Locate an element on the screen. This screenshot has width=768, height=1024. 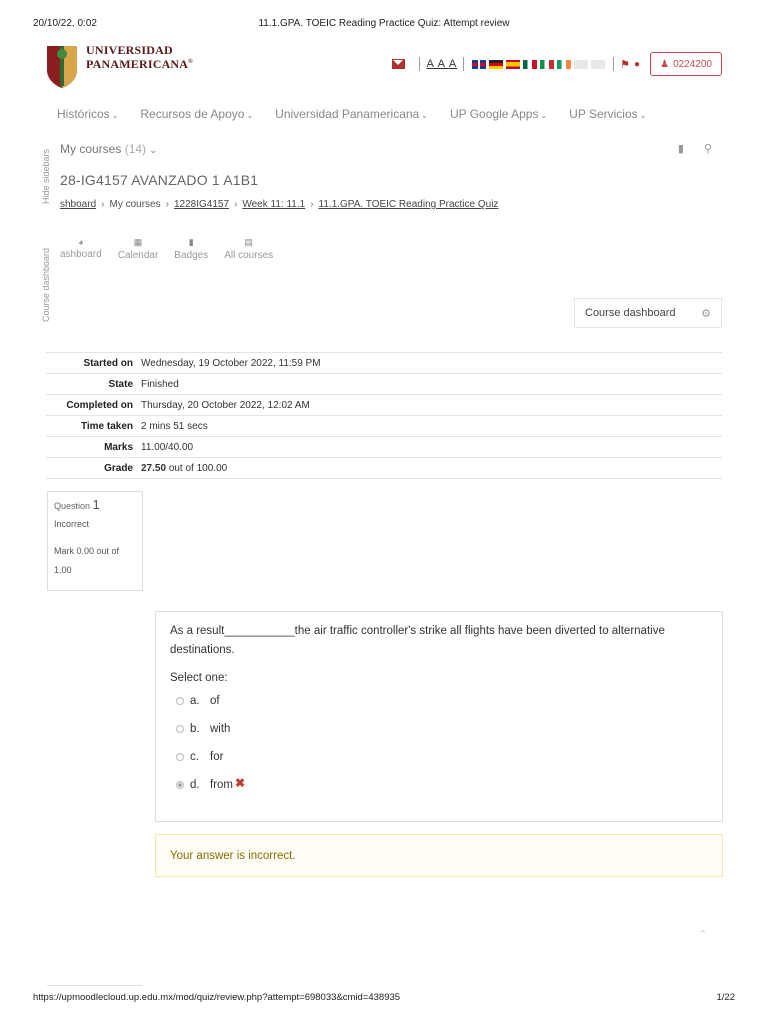
quicklink-all-courses: ▤ All courses is located at coordinates (248, 249).